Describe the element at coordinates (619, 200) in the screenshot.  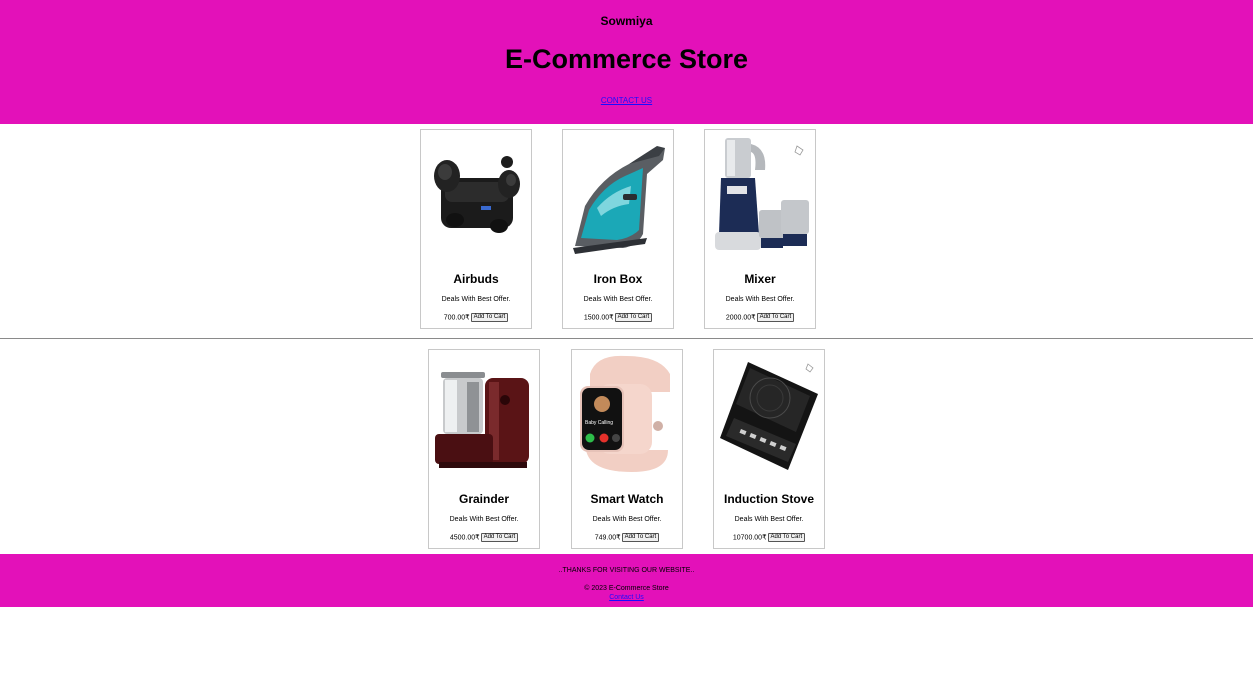
I see `iron-box-image` at that location.